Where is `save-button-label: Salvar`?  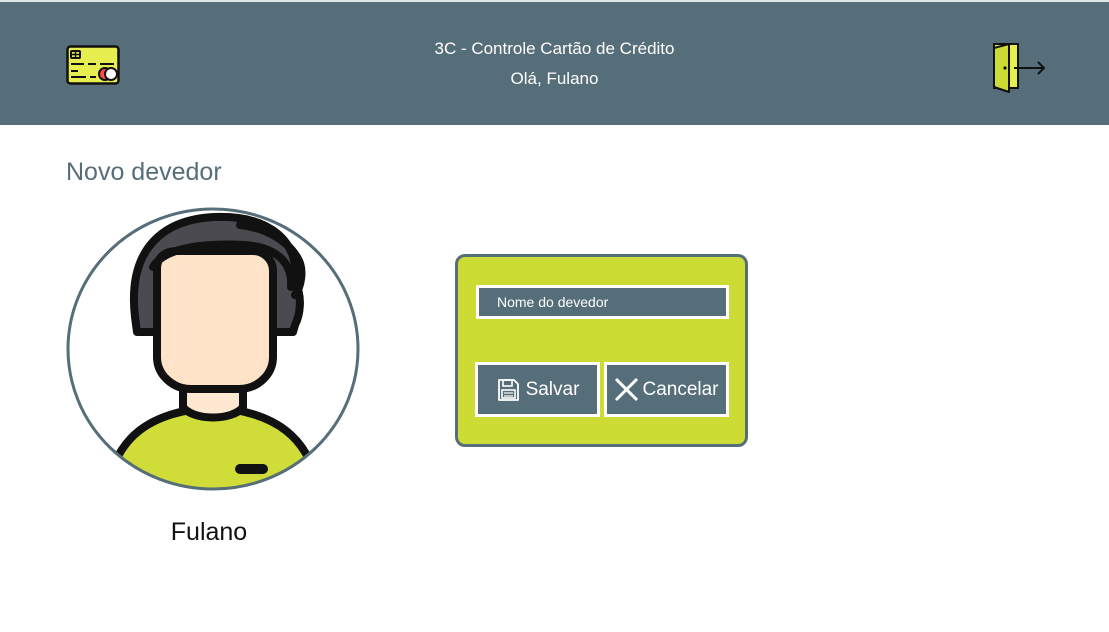 save-button-label: Salvar is located at coordinates (552, 389).